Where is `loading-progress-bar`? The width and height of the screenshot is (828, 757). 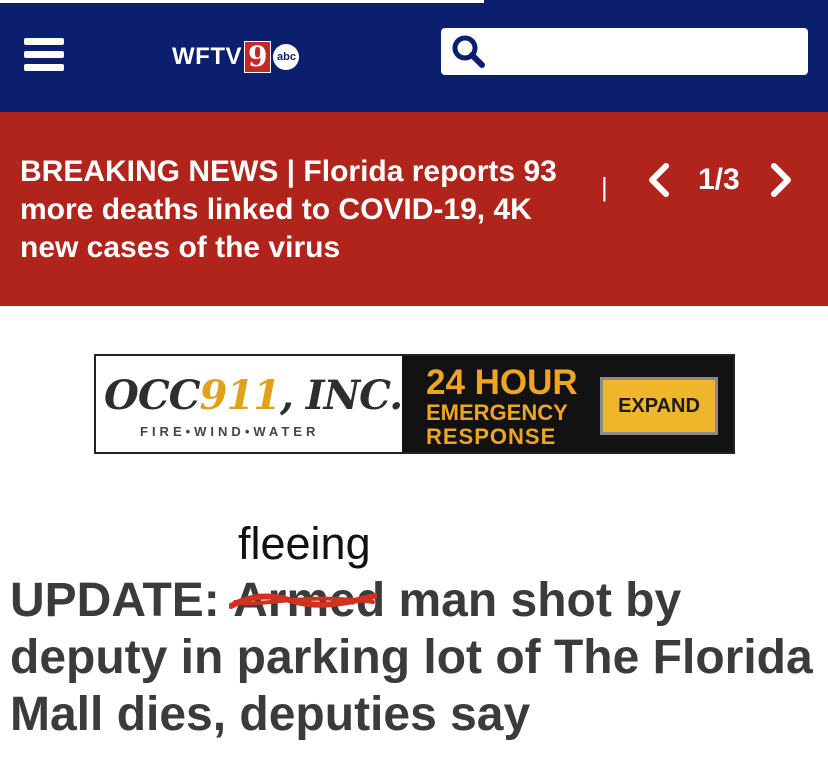
loading-progress-bar is located at coordinates (242, 1).